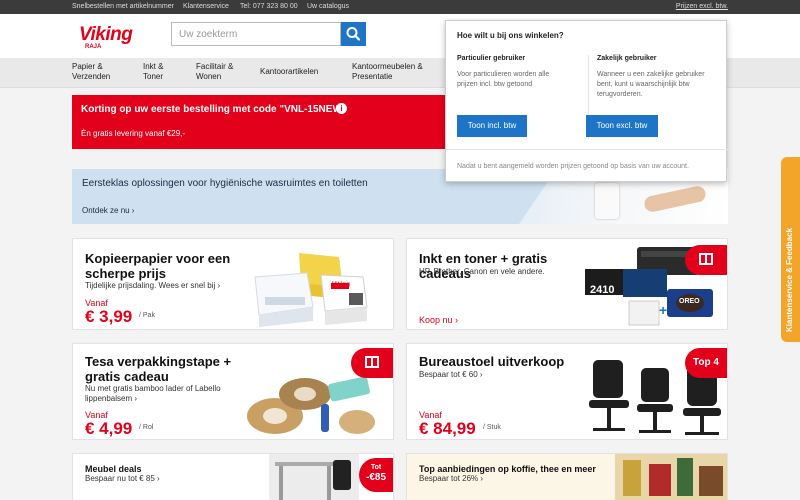  What do you see at coordinates (671, 477) in the screenshot?
I see `coffee-products-image` at bounding box center [671, 477].